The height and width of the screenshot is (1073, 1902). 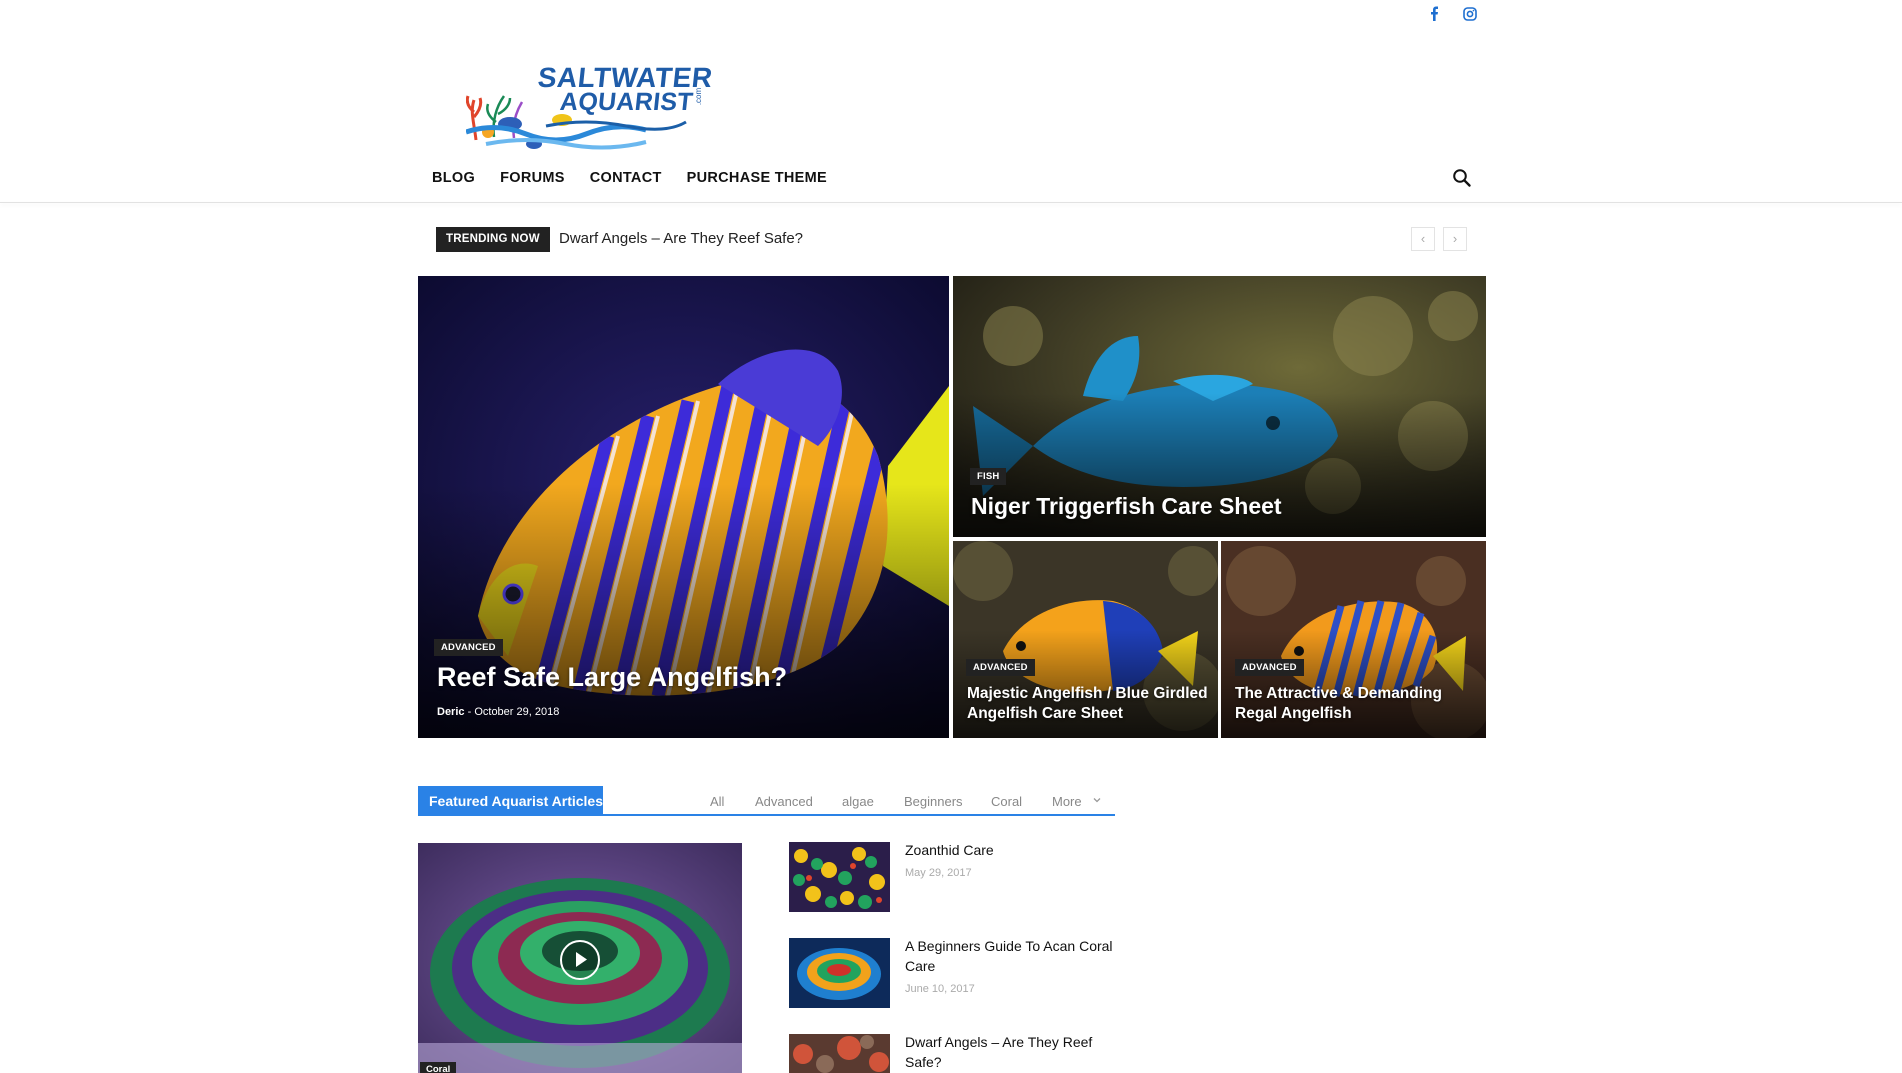 I want to click on category-badge: Coral, so click(x=438, y=1067).